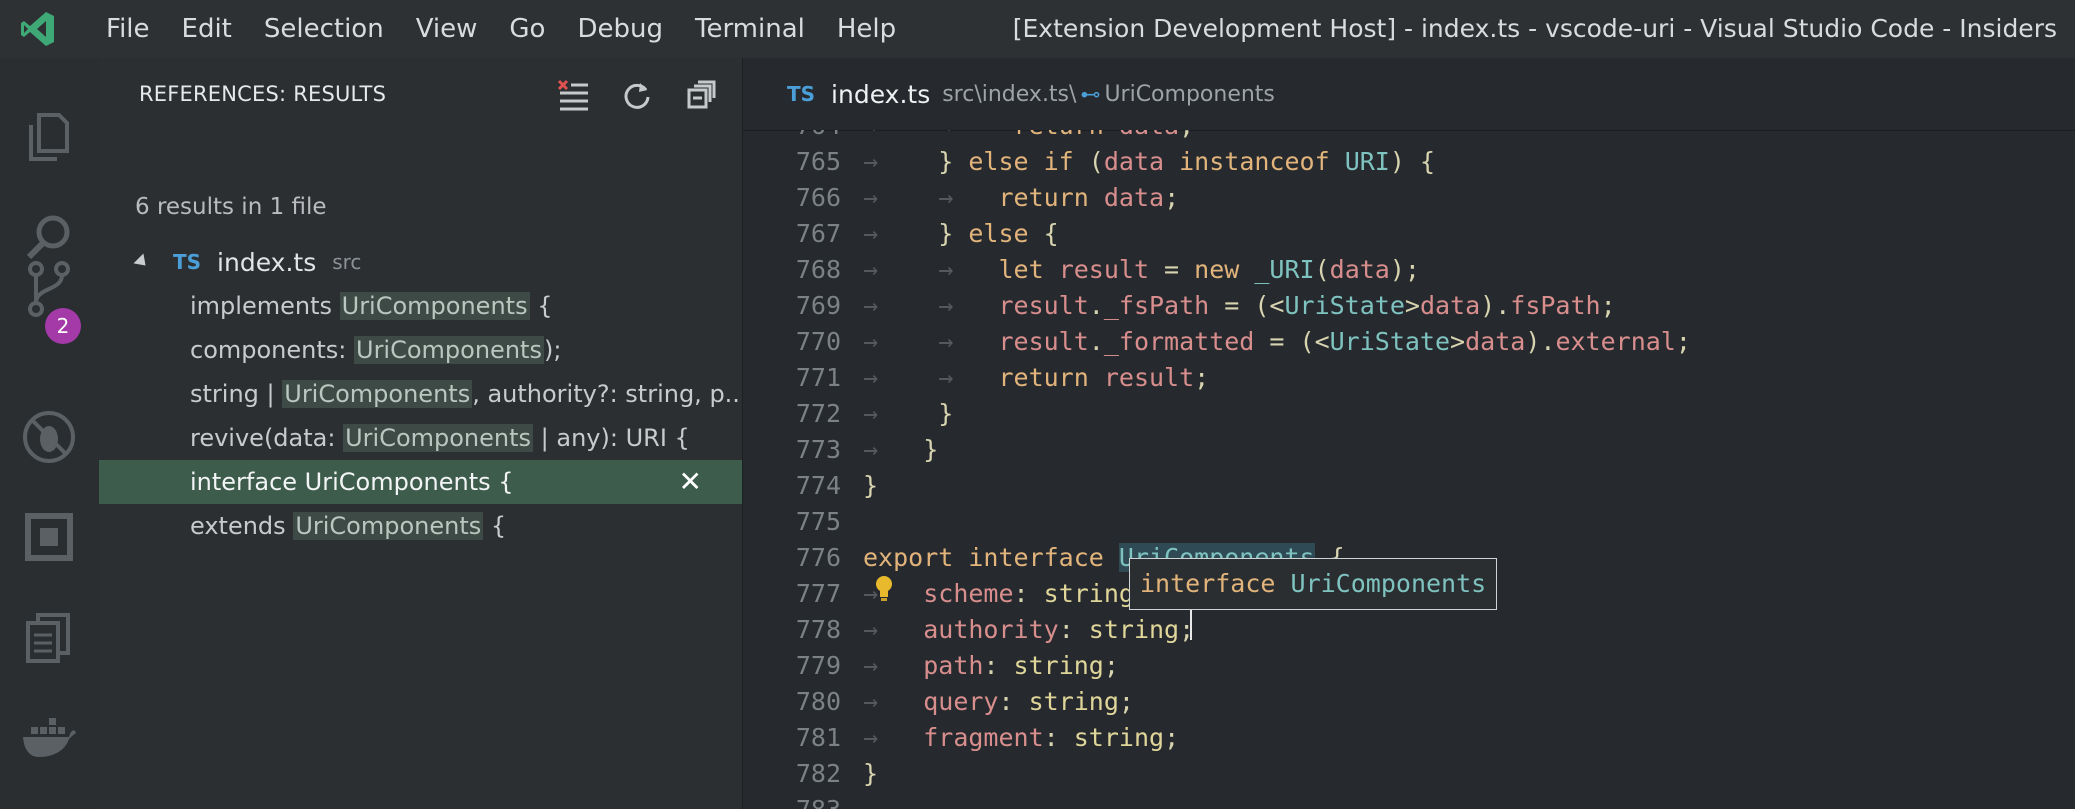 The height and width of the screenshot is (809, 2075). I want to click on menu-help: Help, so click(866, 29).